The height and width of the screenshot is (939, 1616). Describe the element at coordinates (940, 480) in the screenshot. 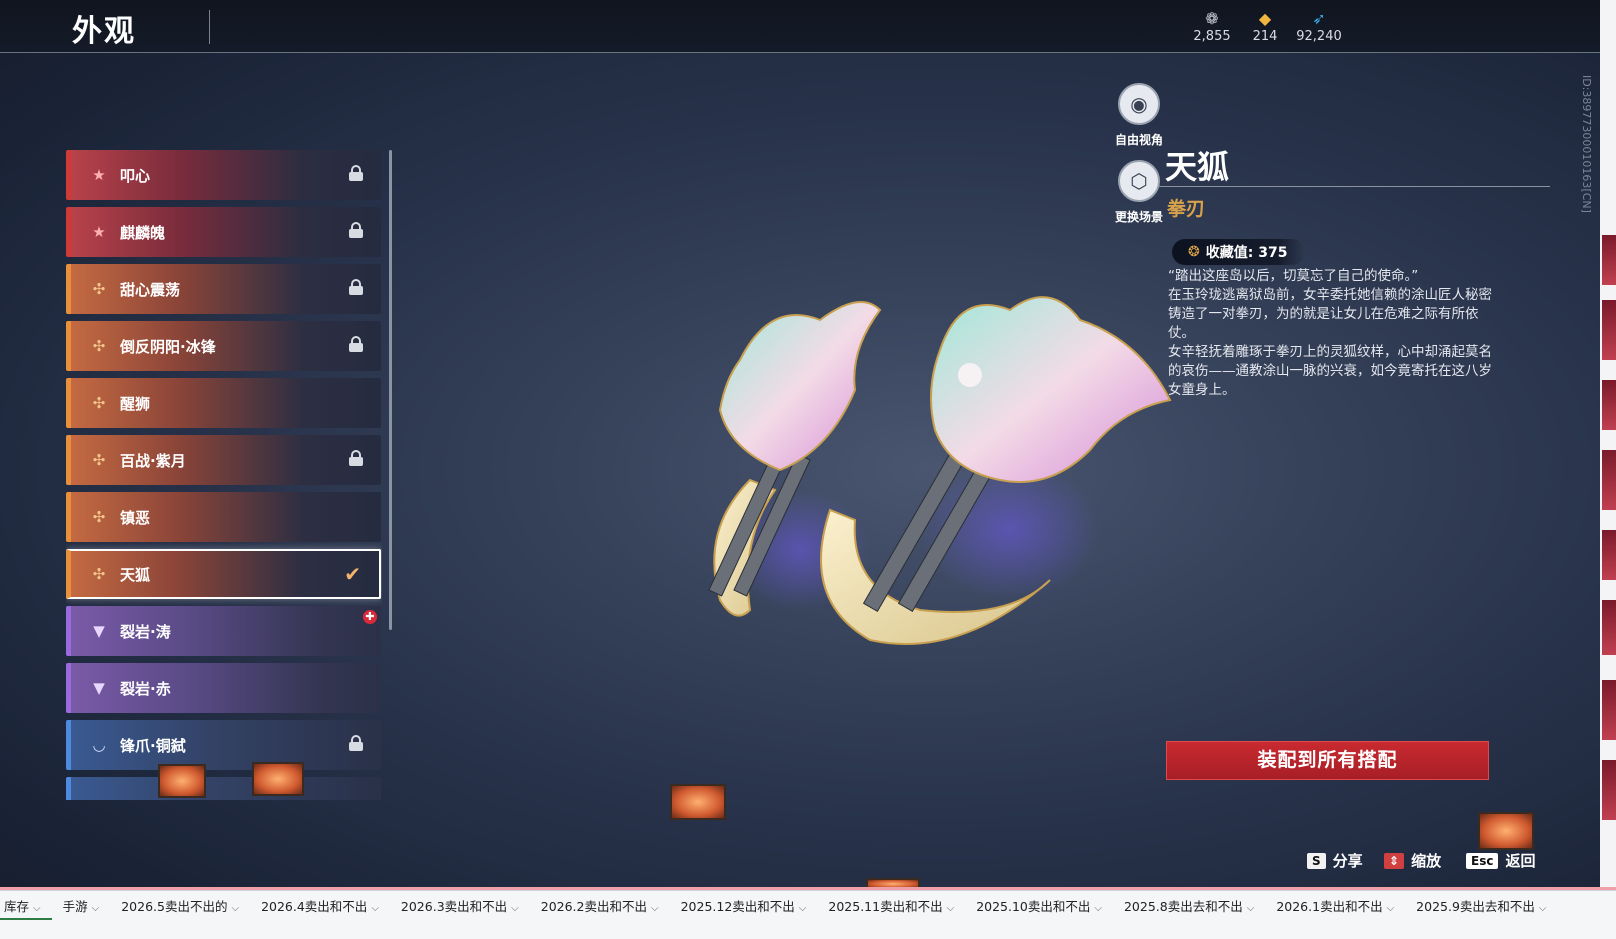

I see `weapon-model-image` at that location.